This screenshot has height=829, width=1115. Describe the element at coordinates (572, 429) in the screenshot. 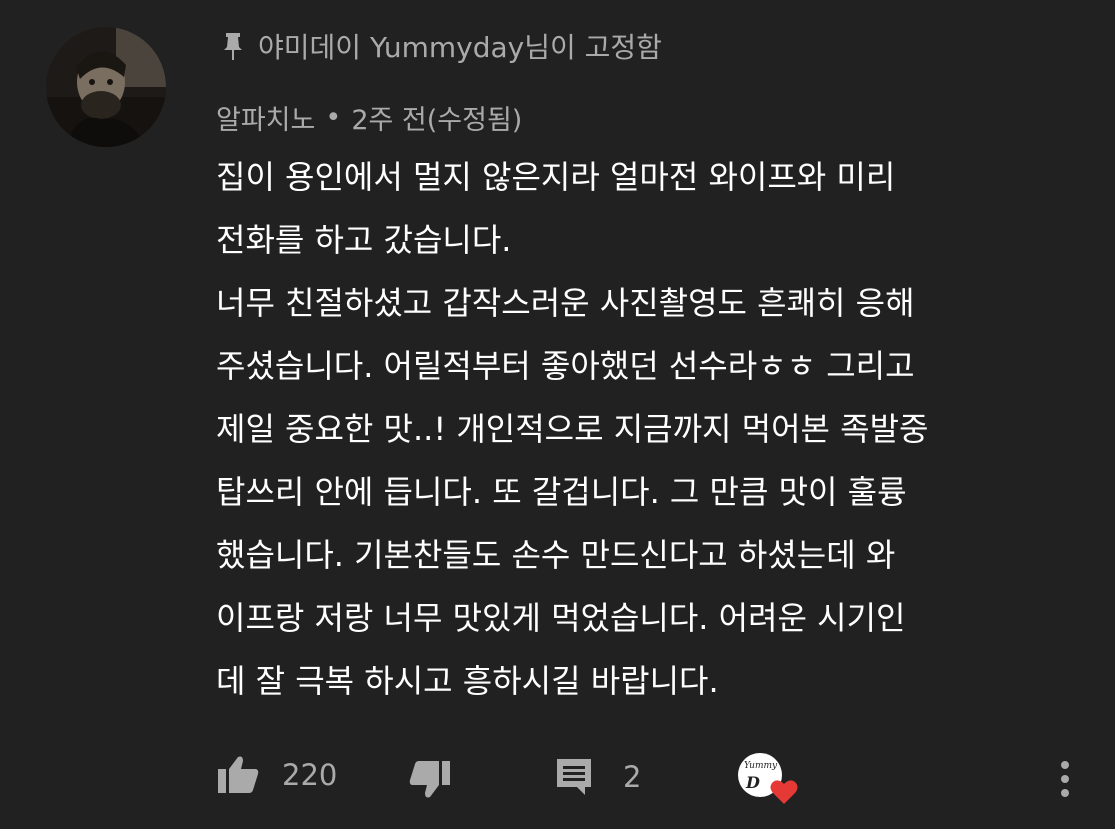

I see `comment-line: 제일 중요한 맛..! 개인적으로 지금까지 먹어본 족발중` at that location.